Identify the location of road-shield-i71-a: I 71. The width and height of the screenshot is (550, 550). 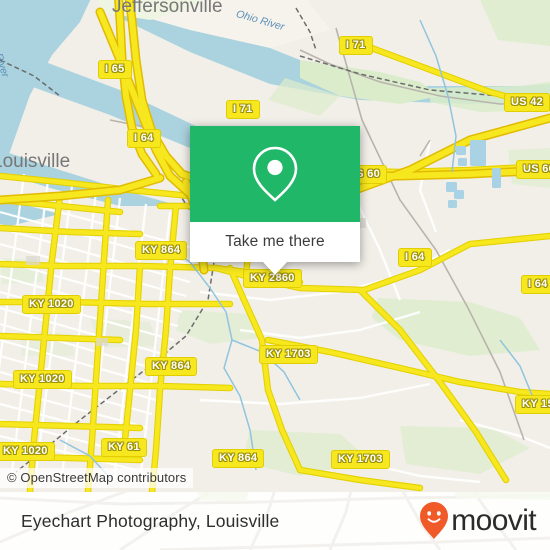
(356, 45).